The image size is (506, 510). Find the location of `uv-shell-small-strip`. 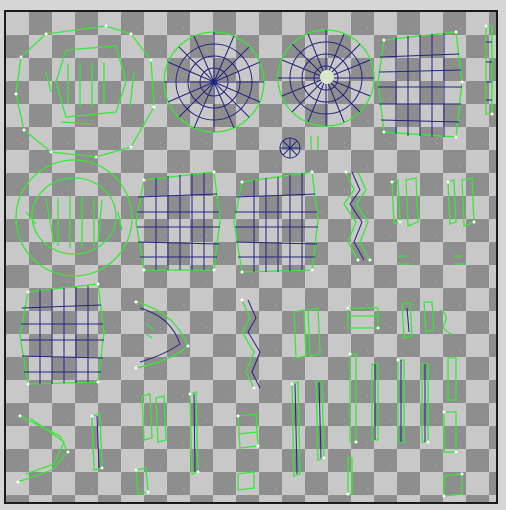

uv-shell-small-strip is located at coordinates (314, 143).